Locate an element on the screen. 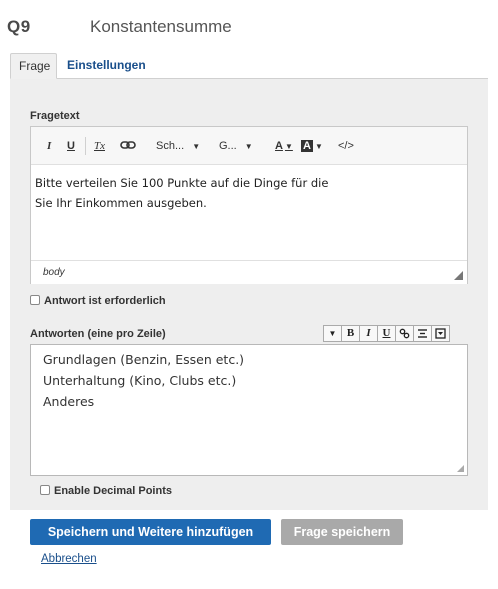 Image resolution: width=498 pixels, height=589 pixels. editor-status-bar: body is located at coordinates (249, 272).